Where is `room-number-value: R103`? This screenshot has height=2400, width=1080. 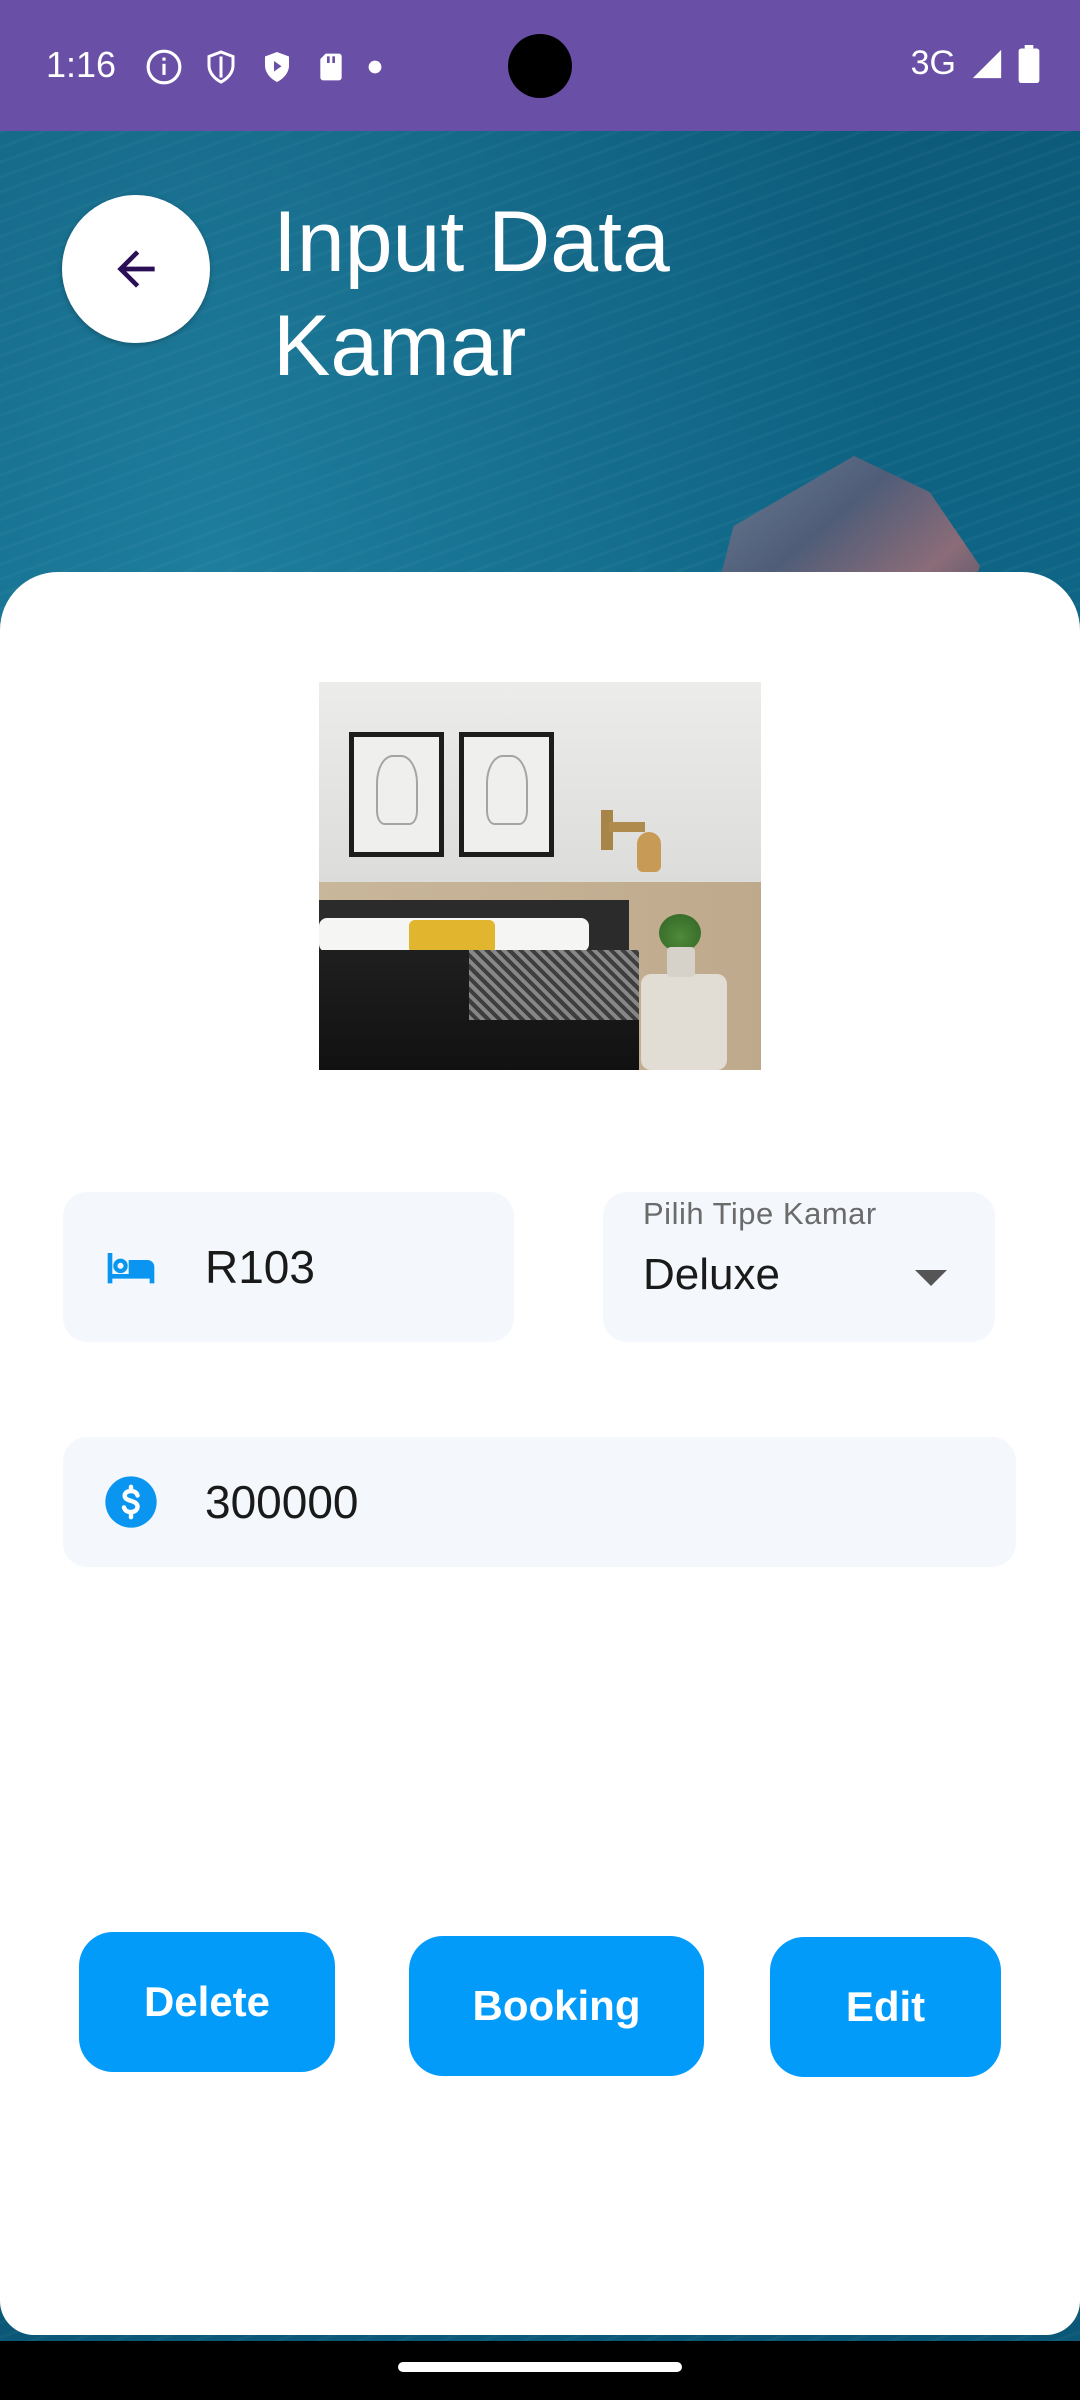
room-number-value: R103 is located at coordinates (260, 1267).